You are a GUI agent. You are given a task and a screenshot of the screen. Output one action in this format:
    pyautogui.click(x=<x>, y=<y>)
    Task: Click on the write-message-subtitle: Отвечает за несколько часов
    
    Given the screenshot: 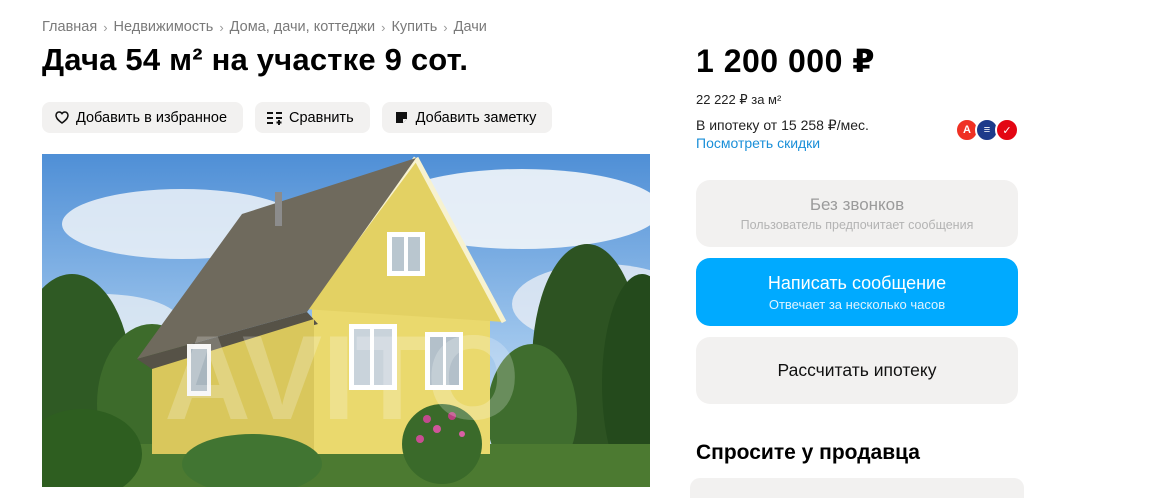 What is the action you would take?
    pyautogui.click(x=857, y=304)
    